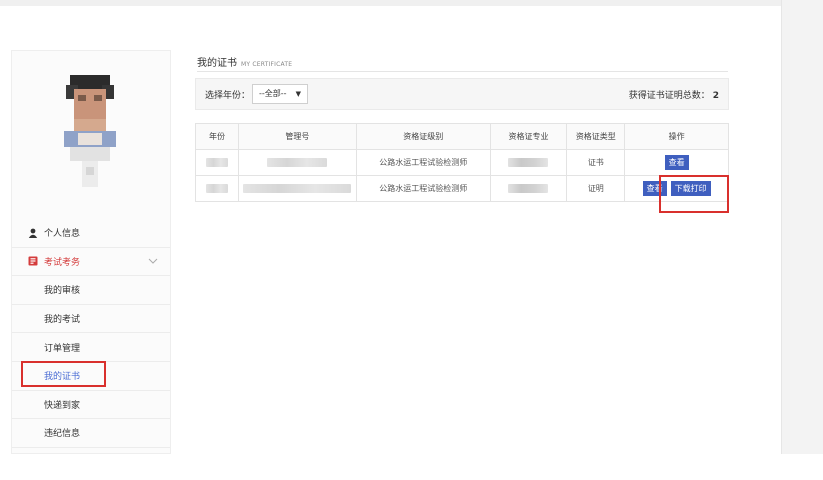 The width and height of the screenshot is (823, 480). I want to click on sidebar-item-violations: 违纪信息, so click(91, 433).